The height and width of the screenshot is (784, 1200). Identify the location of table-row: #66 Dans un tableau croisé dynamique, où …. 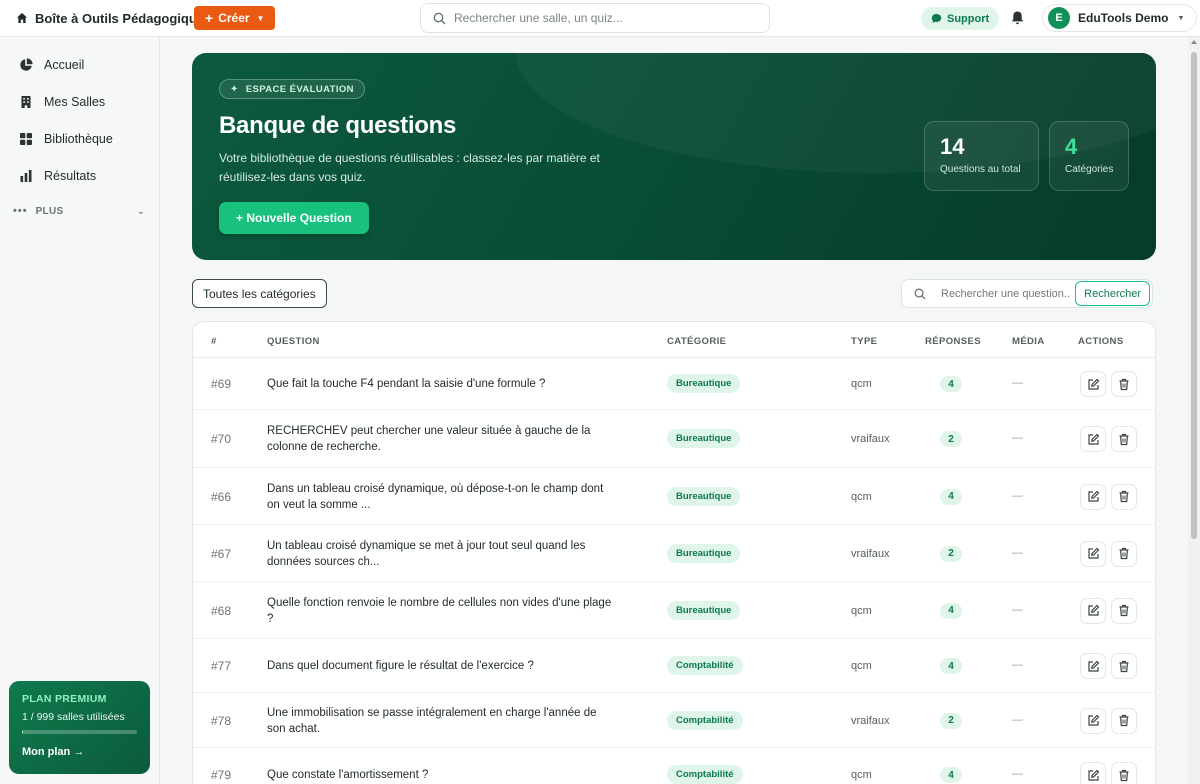
(674, 496).